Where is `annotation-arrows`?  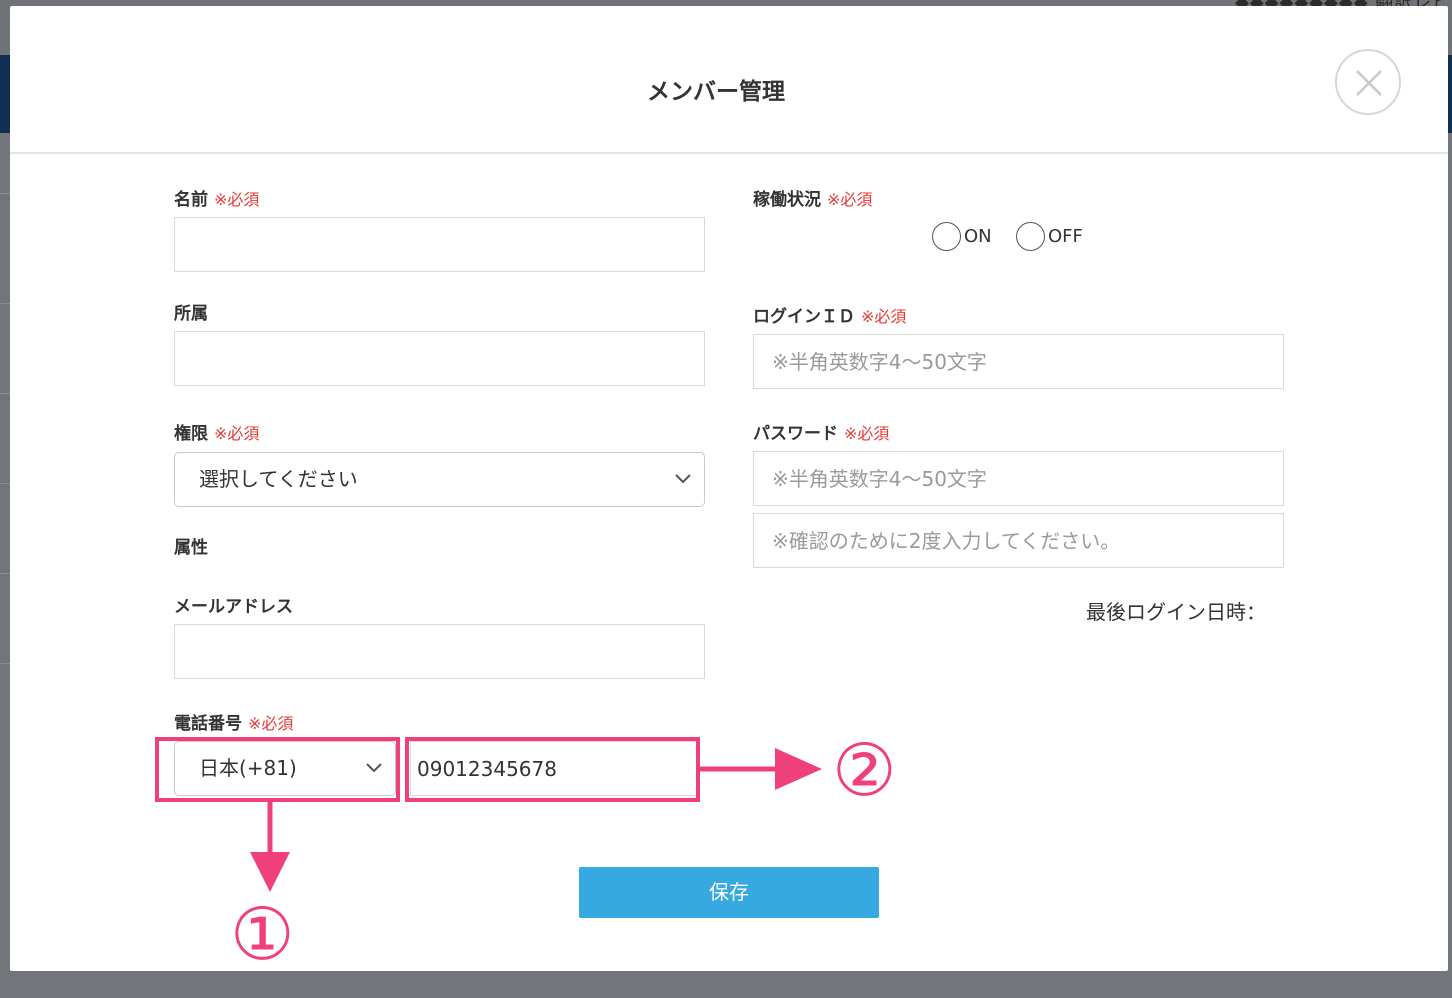 annotation-arrows is located at coordinates (536, 820).